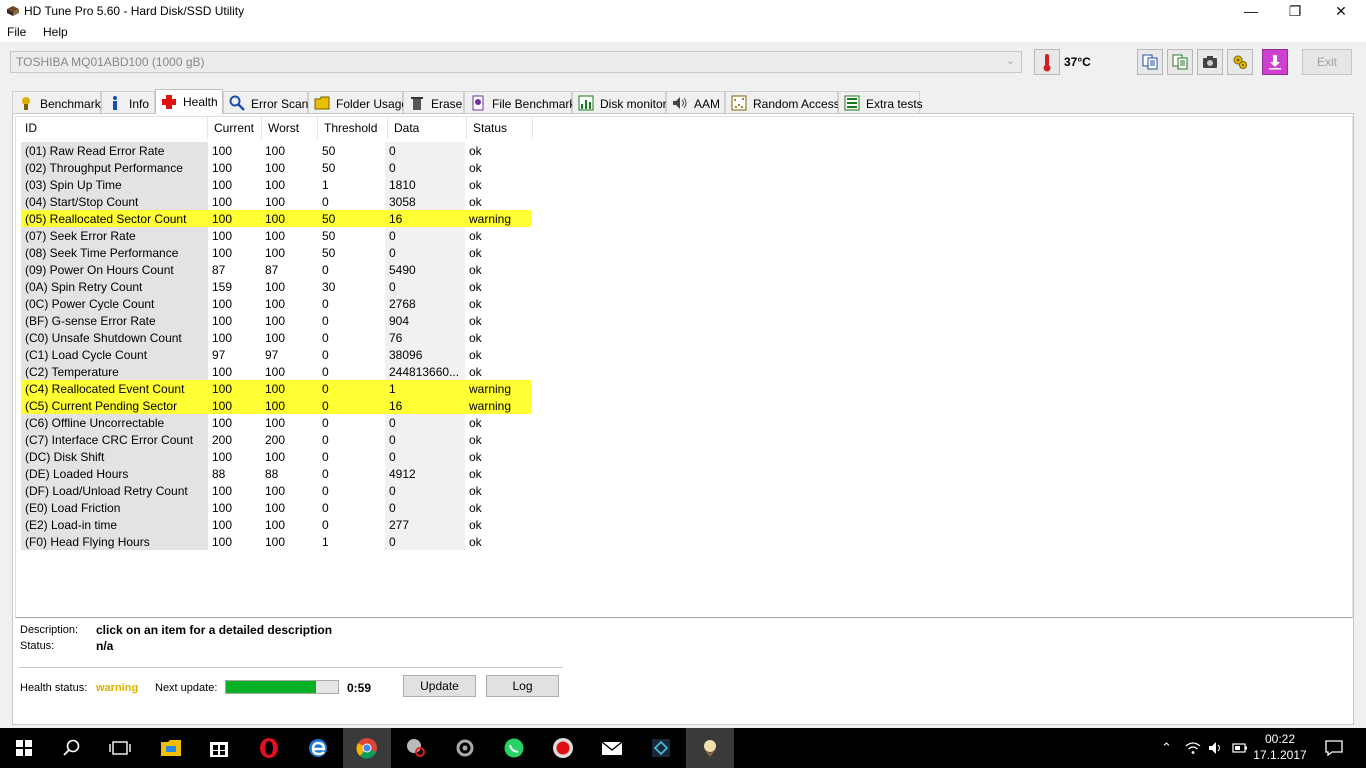  Describe the element at coordinates (1240, 748) in the screenshot. I see `battery-icon` at that location.